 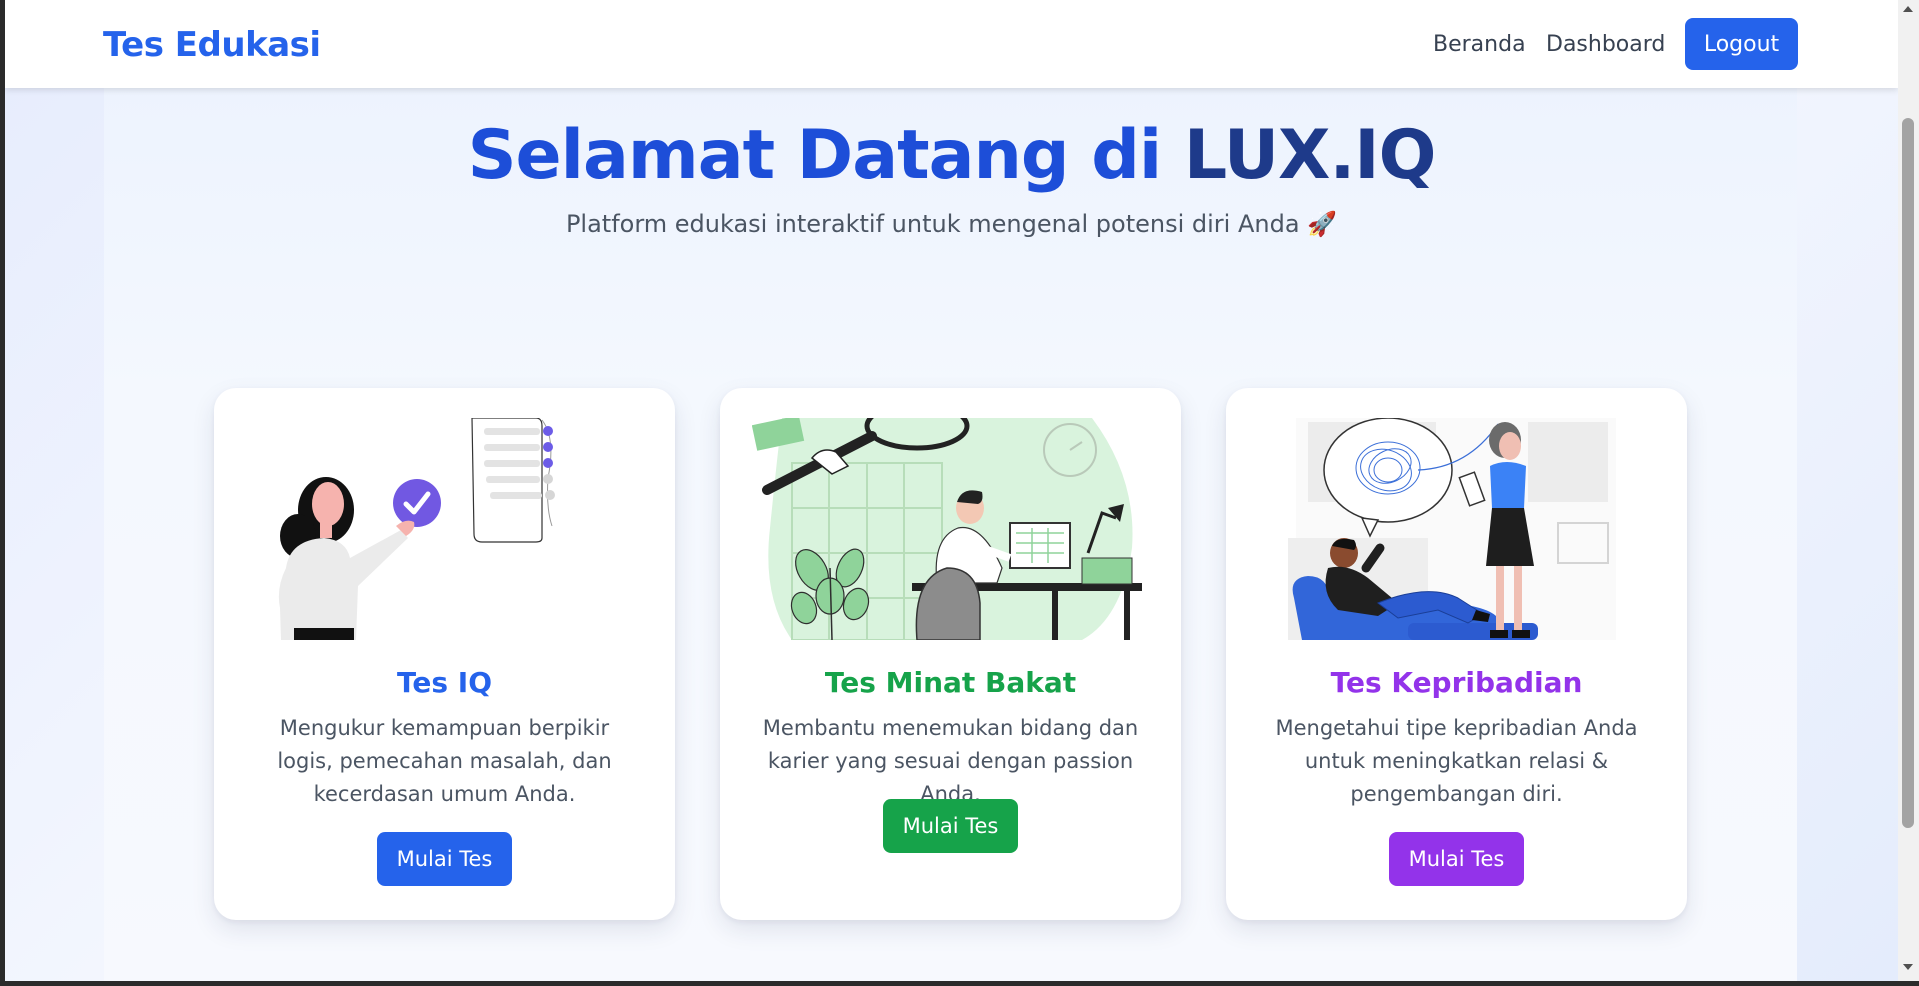 I want to click on window-bottom-edge, so click(x=959, y=983).